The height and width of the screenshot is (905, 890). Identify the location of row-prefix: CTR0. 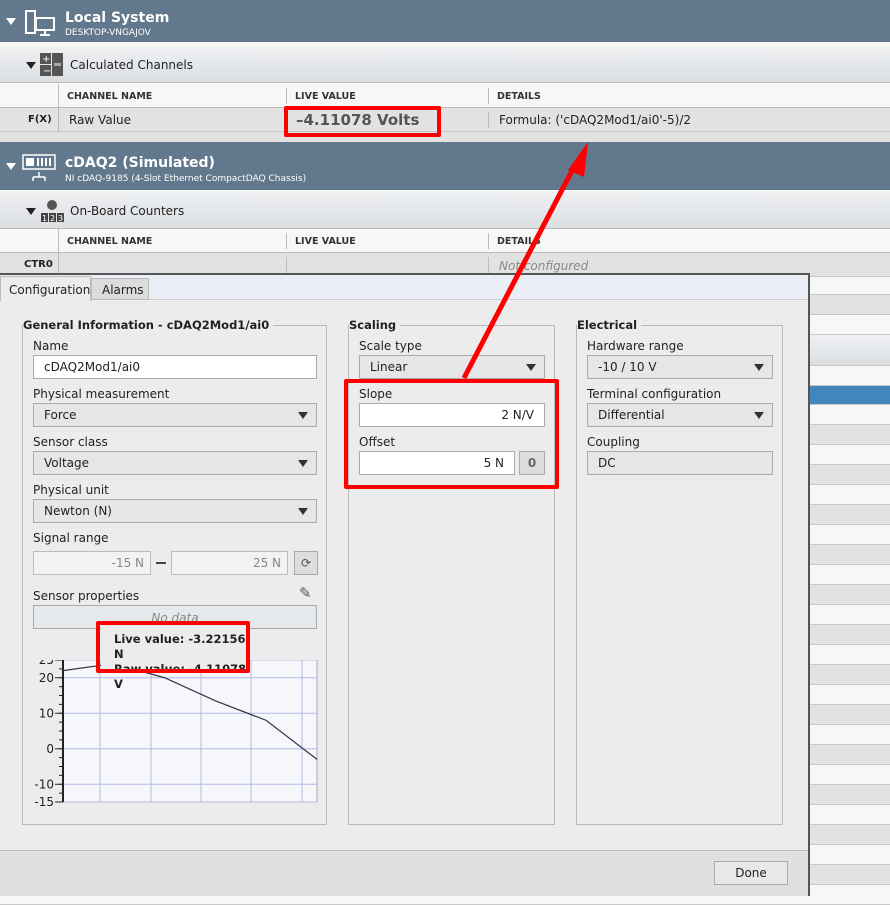
(38, 264).